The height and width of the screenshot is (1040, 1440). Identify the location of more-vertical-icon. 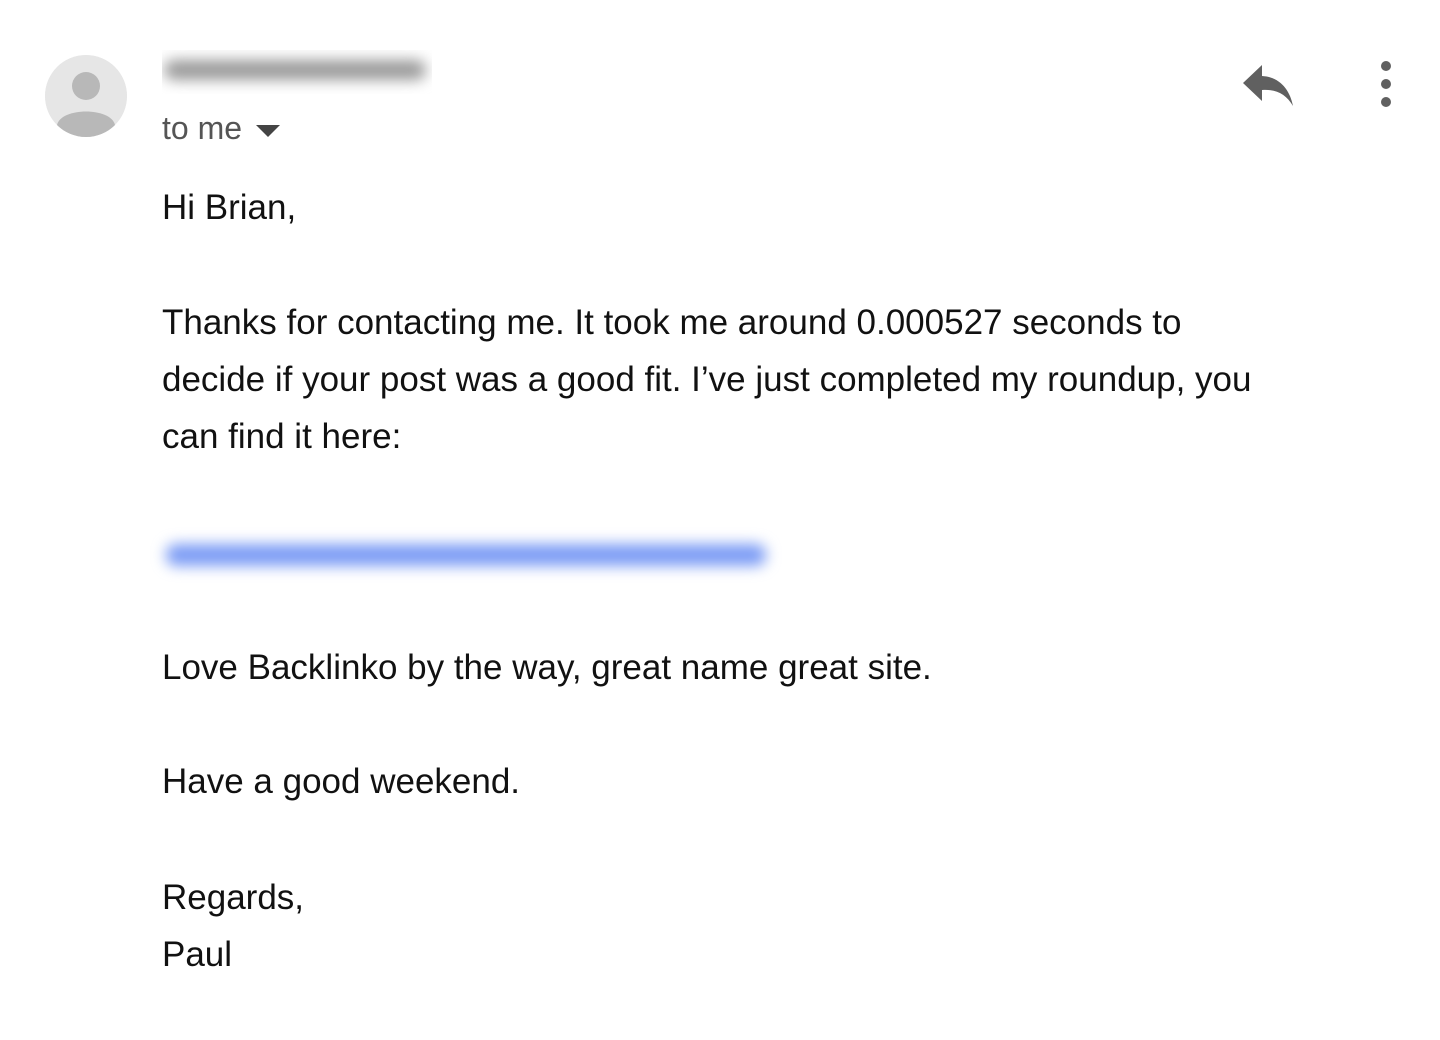
(1386, 84).